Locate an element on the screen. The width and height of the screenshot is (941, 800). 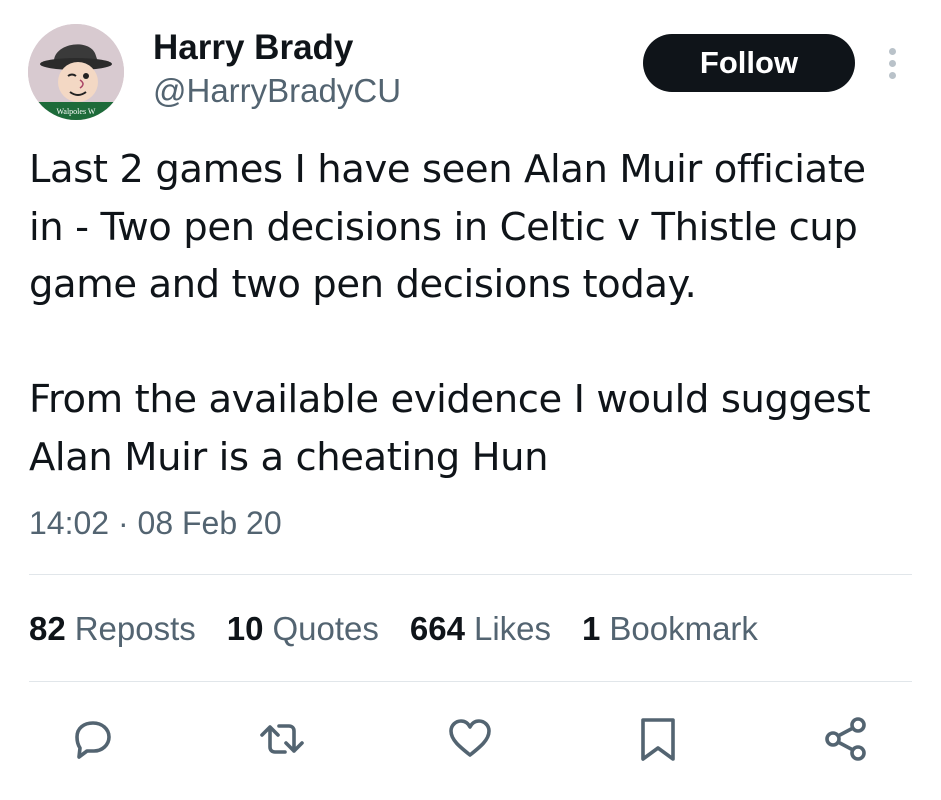
stat-bookmarks: 1 Bookmark is located at coordinates (670, 629).